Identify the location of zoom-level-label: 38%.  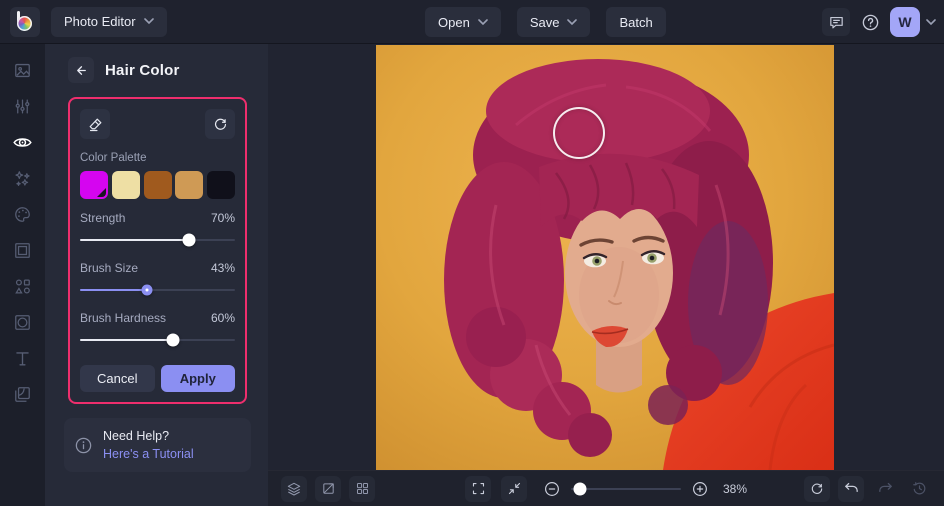
(735, 488).